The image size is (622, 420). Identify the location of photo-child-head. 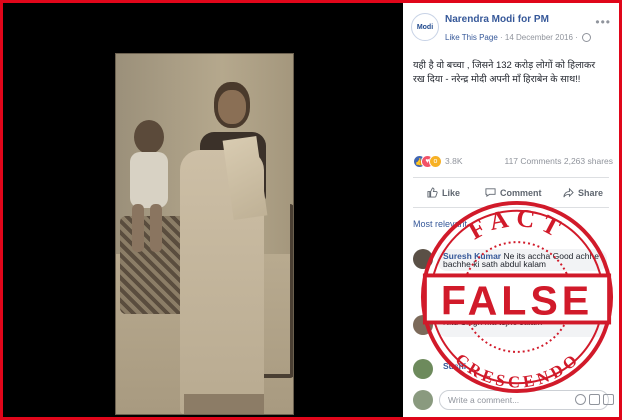
(149, 137).